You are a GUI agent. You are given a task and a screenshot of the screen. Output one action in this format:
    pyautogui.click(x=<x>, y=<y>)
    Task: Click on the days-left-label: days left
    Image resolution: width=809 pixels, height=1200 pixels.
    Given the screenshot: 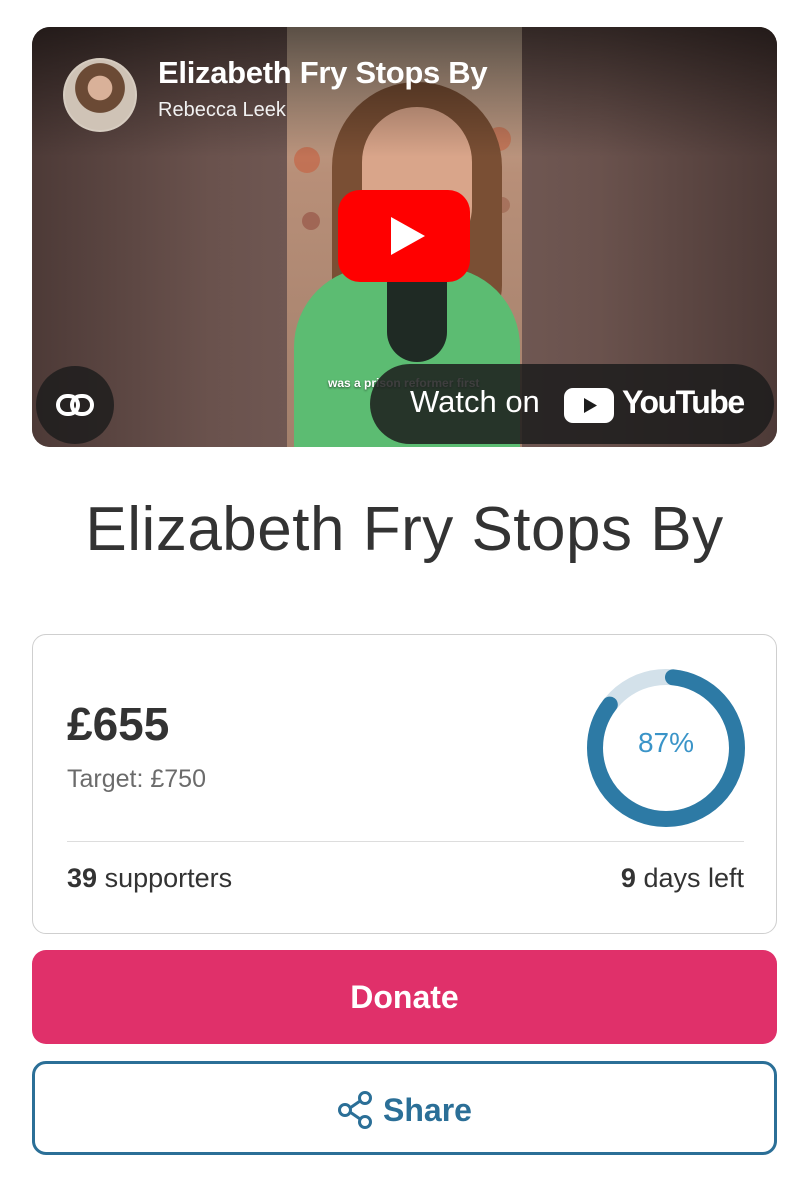 What is the action you would take?
    pyautogui.click(x=693, y=878)
    